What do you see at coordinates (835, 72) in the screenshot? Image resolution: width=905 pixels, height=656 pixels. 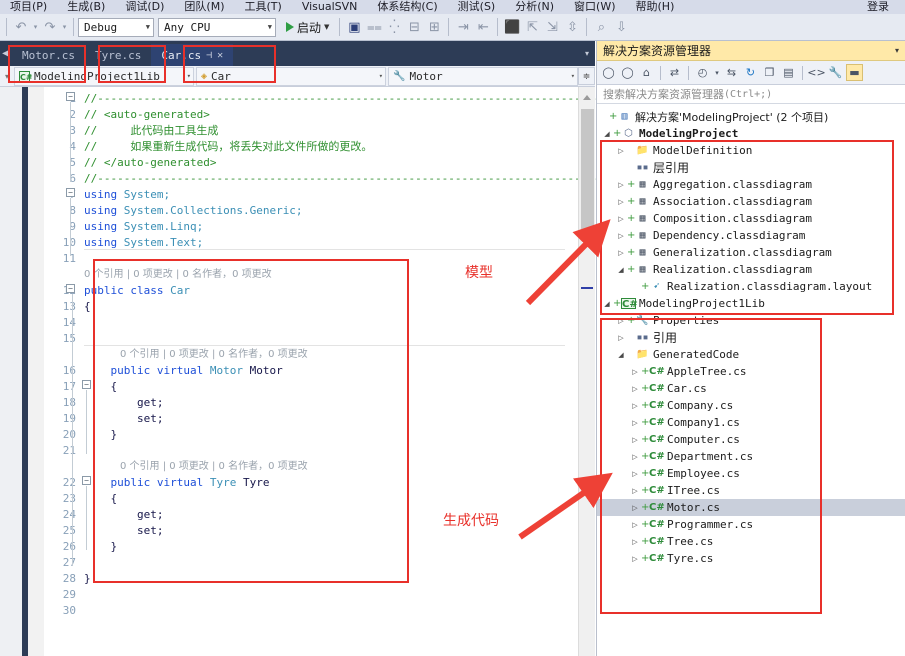 I see `properties-icon: 🔧` at bounding box center [835, 72].